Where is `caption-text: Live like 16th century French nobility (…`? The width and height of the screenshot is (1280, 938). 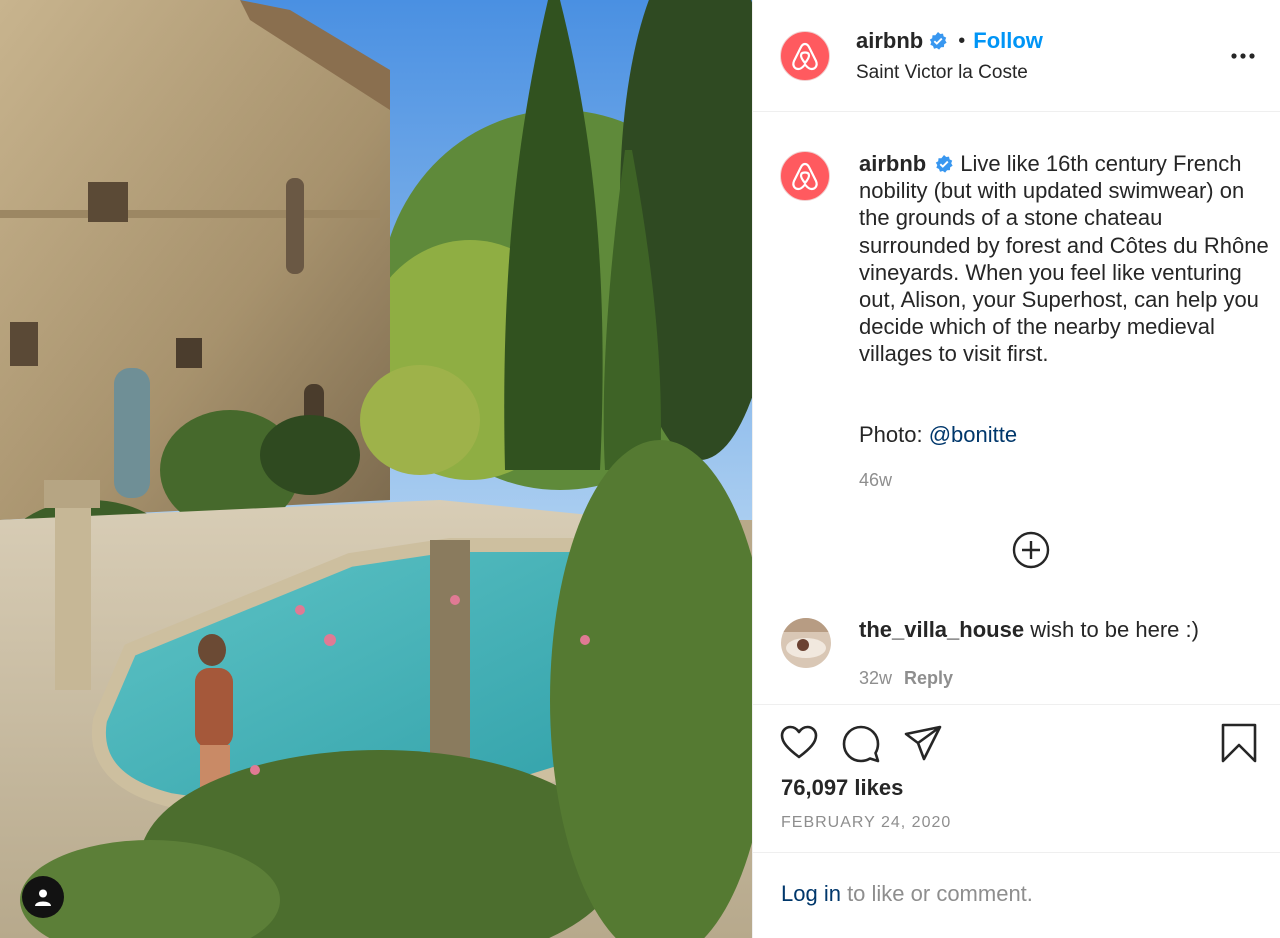 caption-text: Live like 16th century French nobility (… is located at coordinates (1064, 259).